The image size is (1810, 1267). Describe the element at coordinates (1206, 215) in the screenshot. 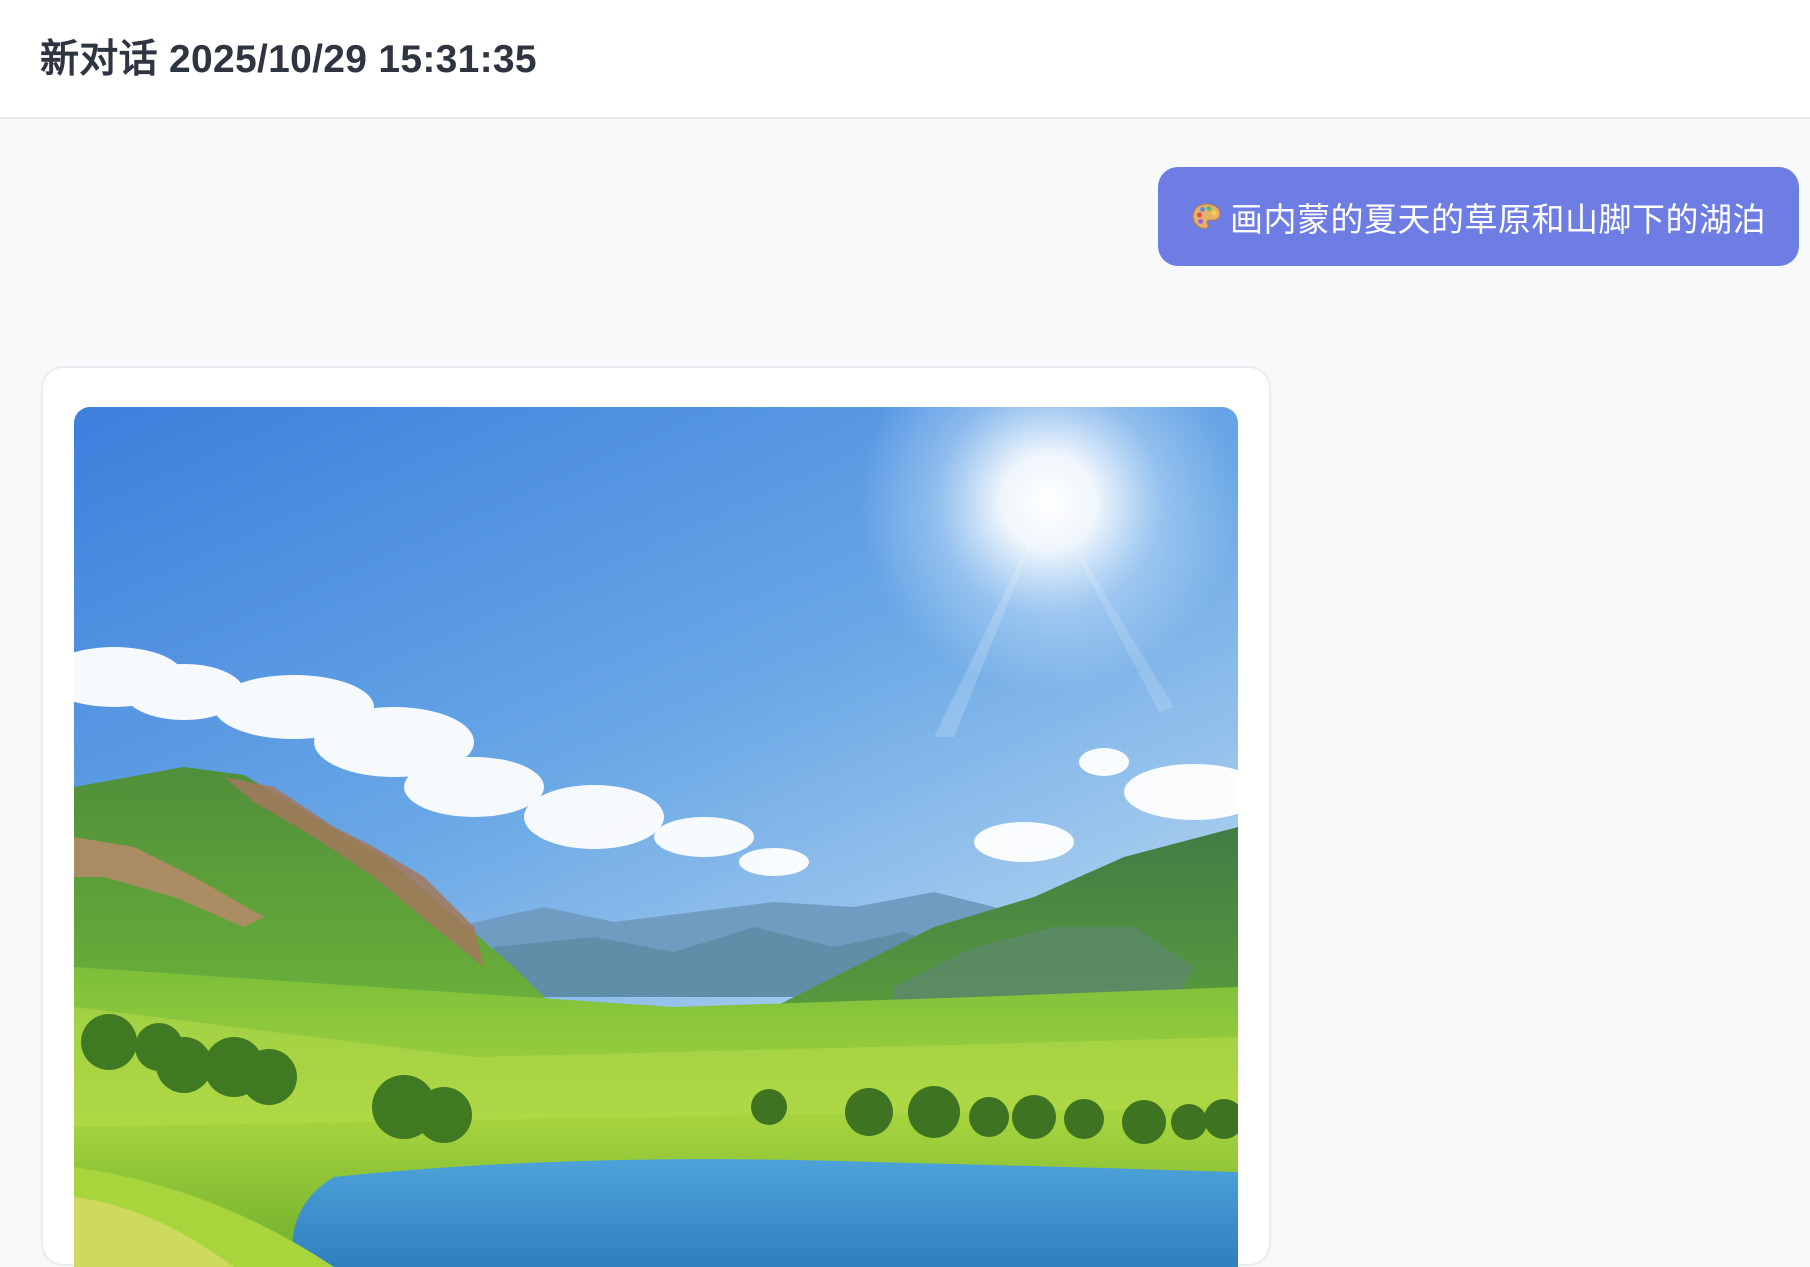

I see `palette-icon` at that location.